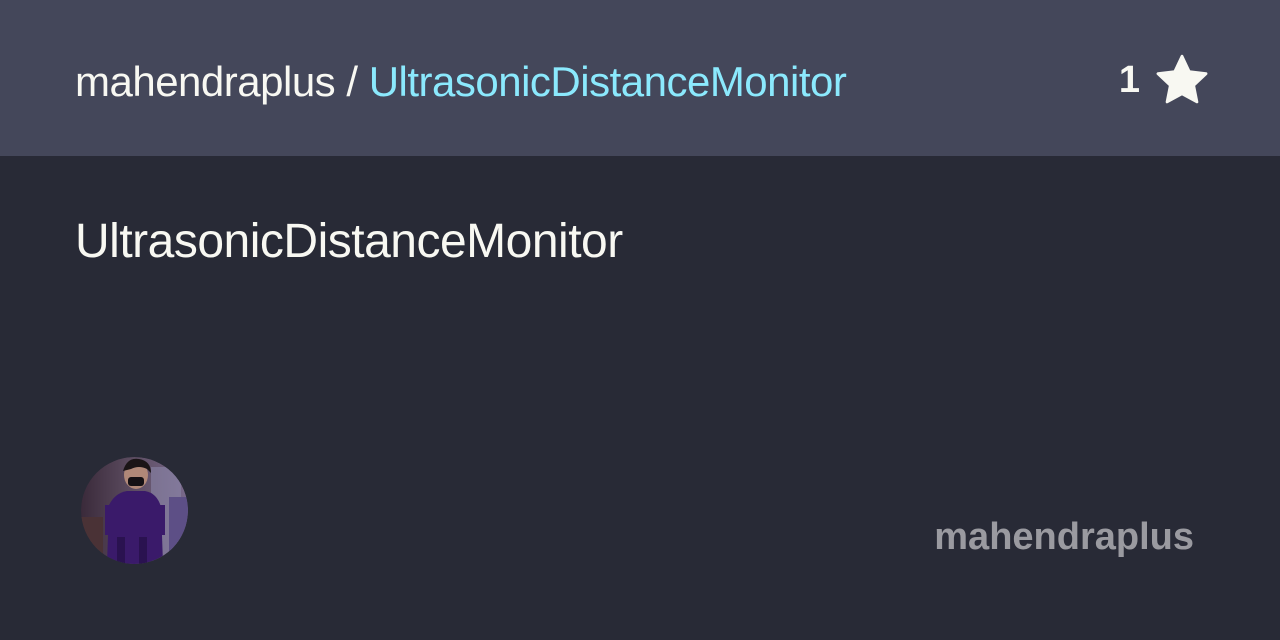  I want to click on user-avatar, so click(134, 510).